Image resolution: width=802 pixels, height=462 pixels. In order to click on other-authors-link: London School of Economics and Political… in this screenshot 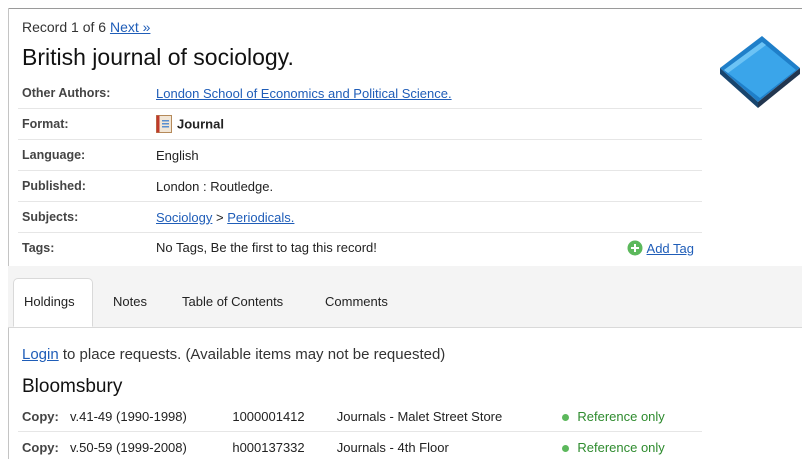, I will do `click(304, 93)`.